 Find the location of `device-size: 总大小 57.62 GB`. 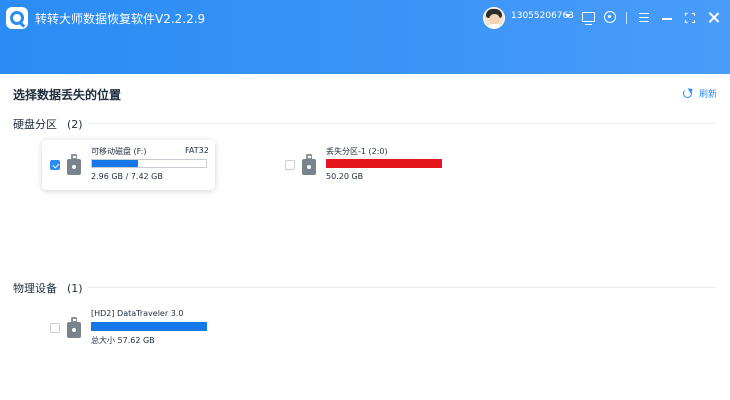

device-size: 总大小 57.62 GB is located at coordinates (123, 340).